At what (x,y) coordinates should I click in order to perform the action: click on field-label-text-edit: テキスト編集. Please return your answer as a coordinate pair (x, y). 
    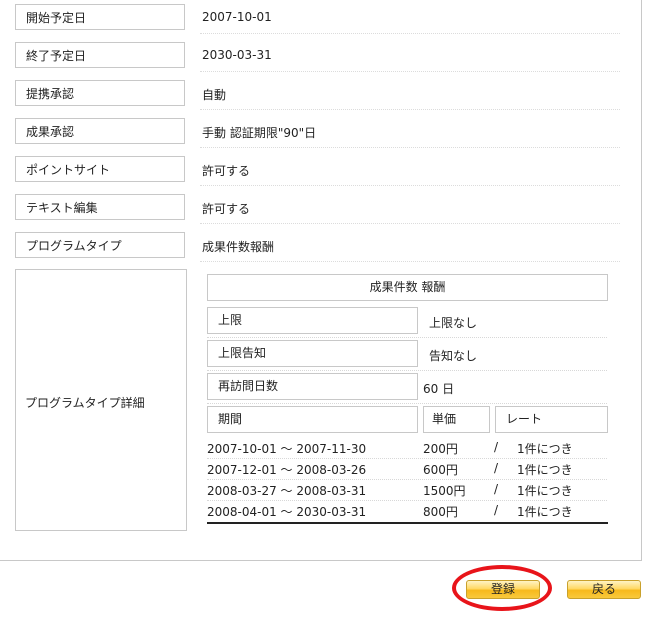
    Looking at the image, I should click on (100, 207).